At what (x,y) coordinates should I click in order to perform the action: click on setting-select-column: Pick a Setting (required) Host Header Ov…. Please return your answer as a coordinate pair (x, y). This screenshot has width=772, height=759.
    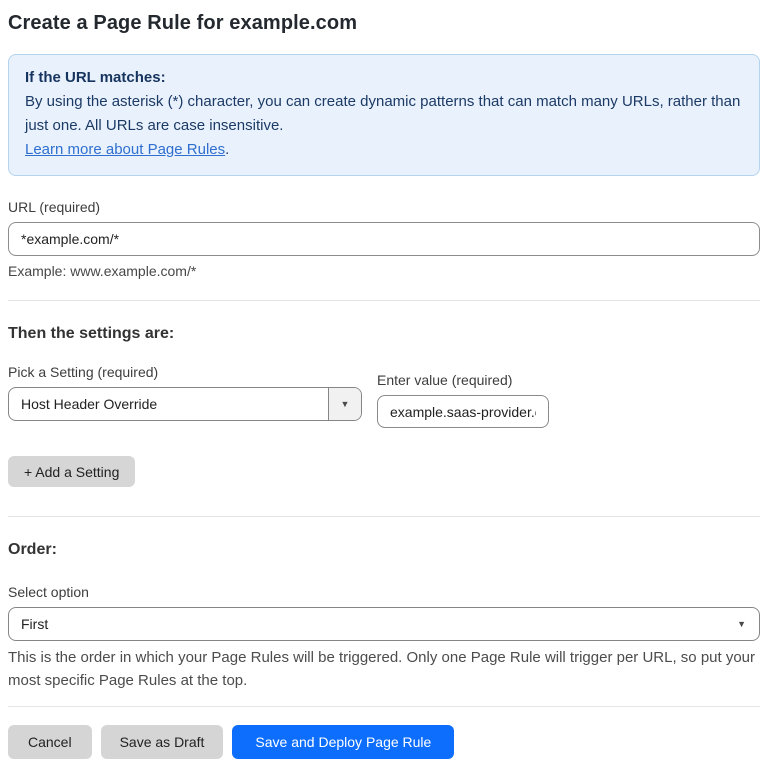
    Looking at the image, I should click on (185, 392).